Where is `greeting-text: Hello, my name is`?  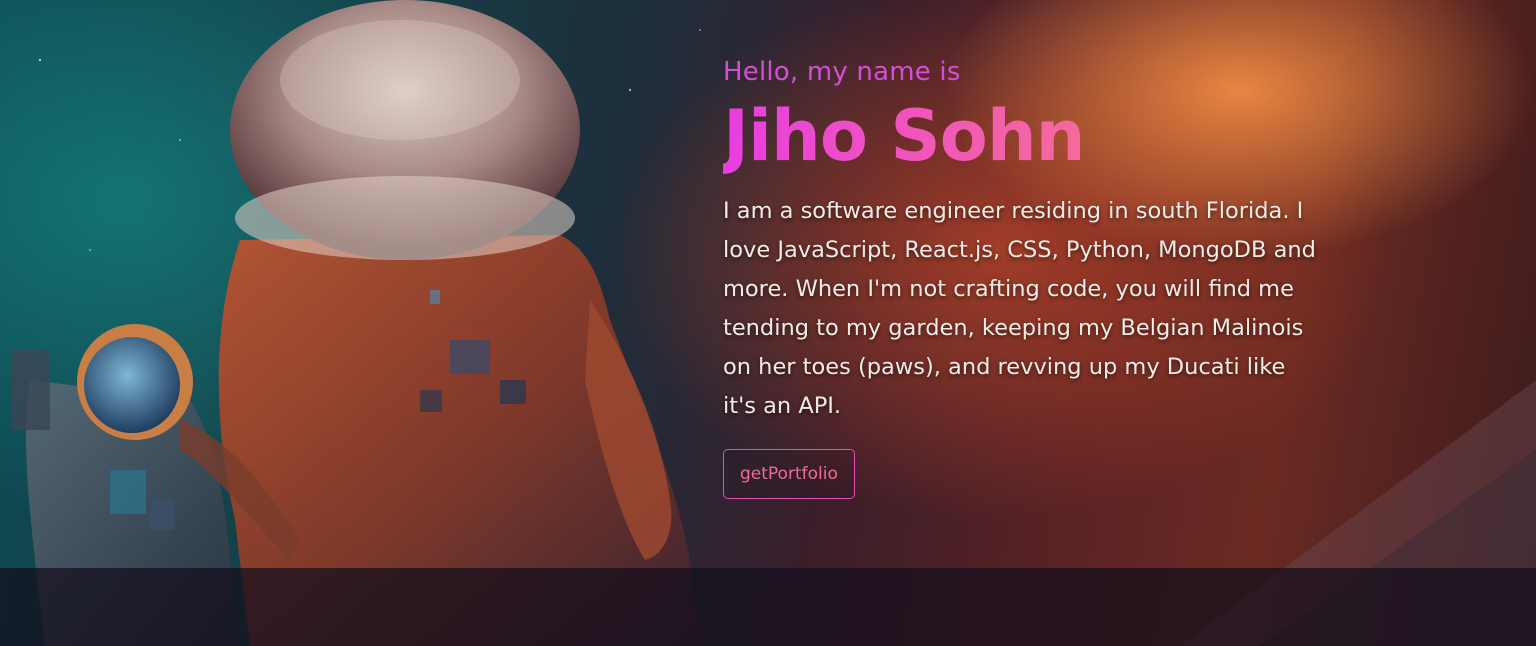 greeting-text: Hello, my name is is located at coordinates (842, 72).